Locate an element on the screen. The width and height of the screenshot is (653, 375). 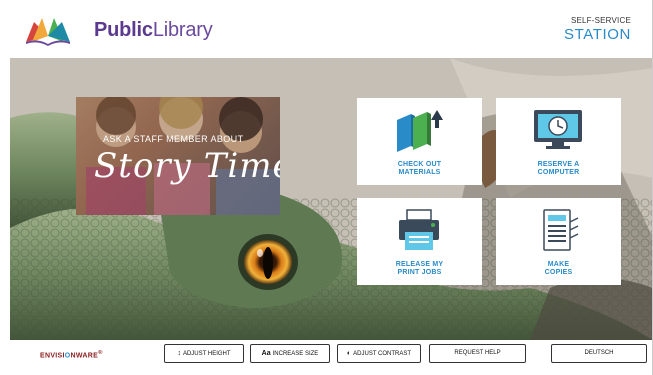
station-title: SELF-SERVICE STATION is located at coordinates (597, 29).